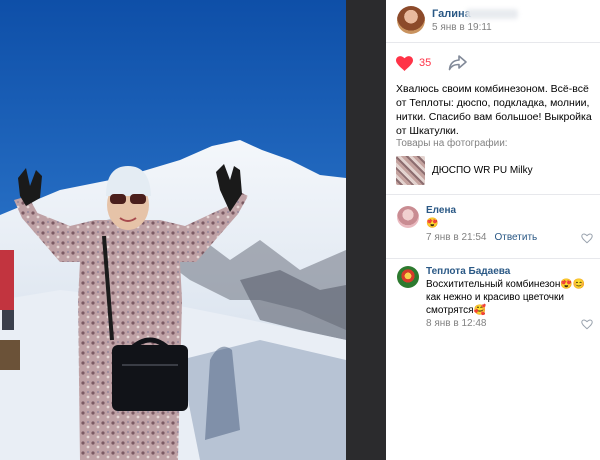  I want to click on comment-date: 7 янв в 21:54, so click(456, 237).